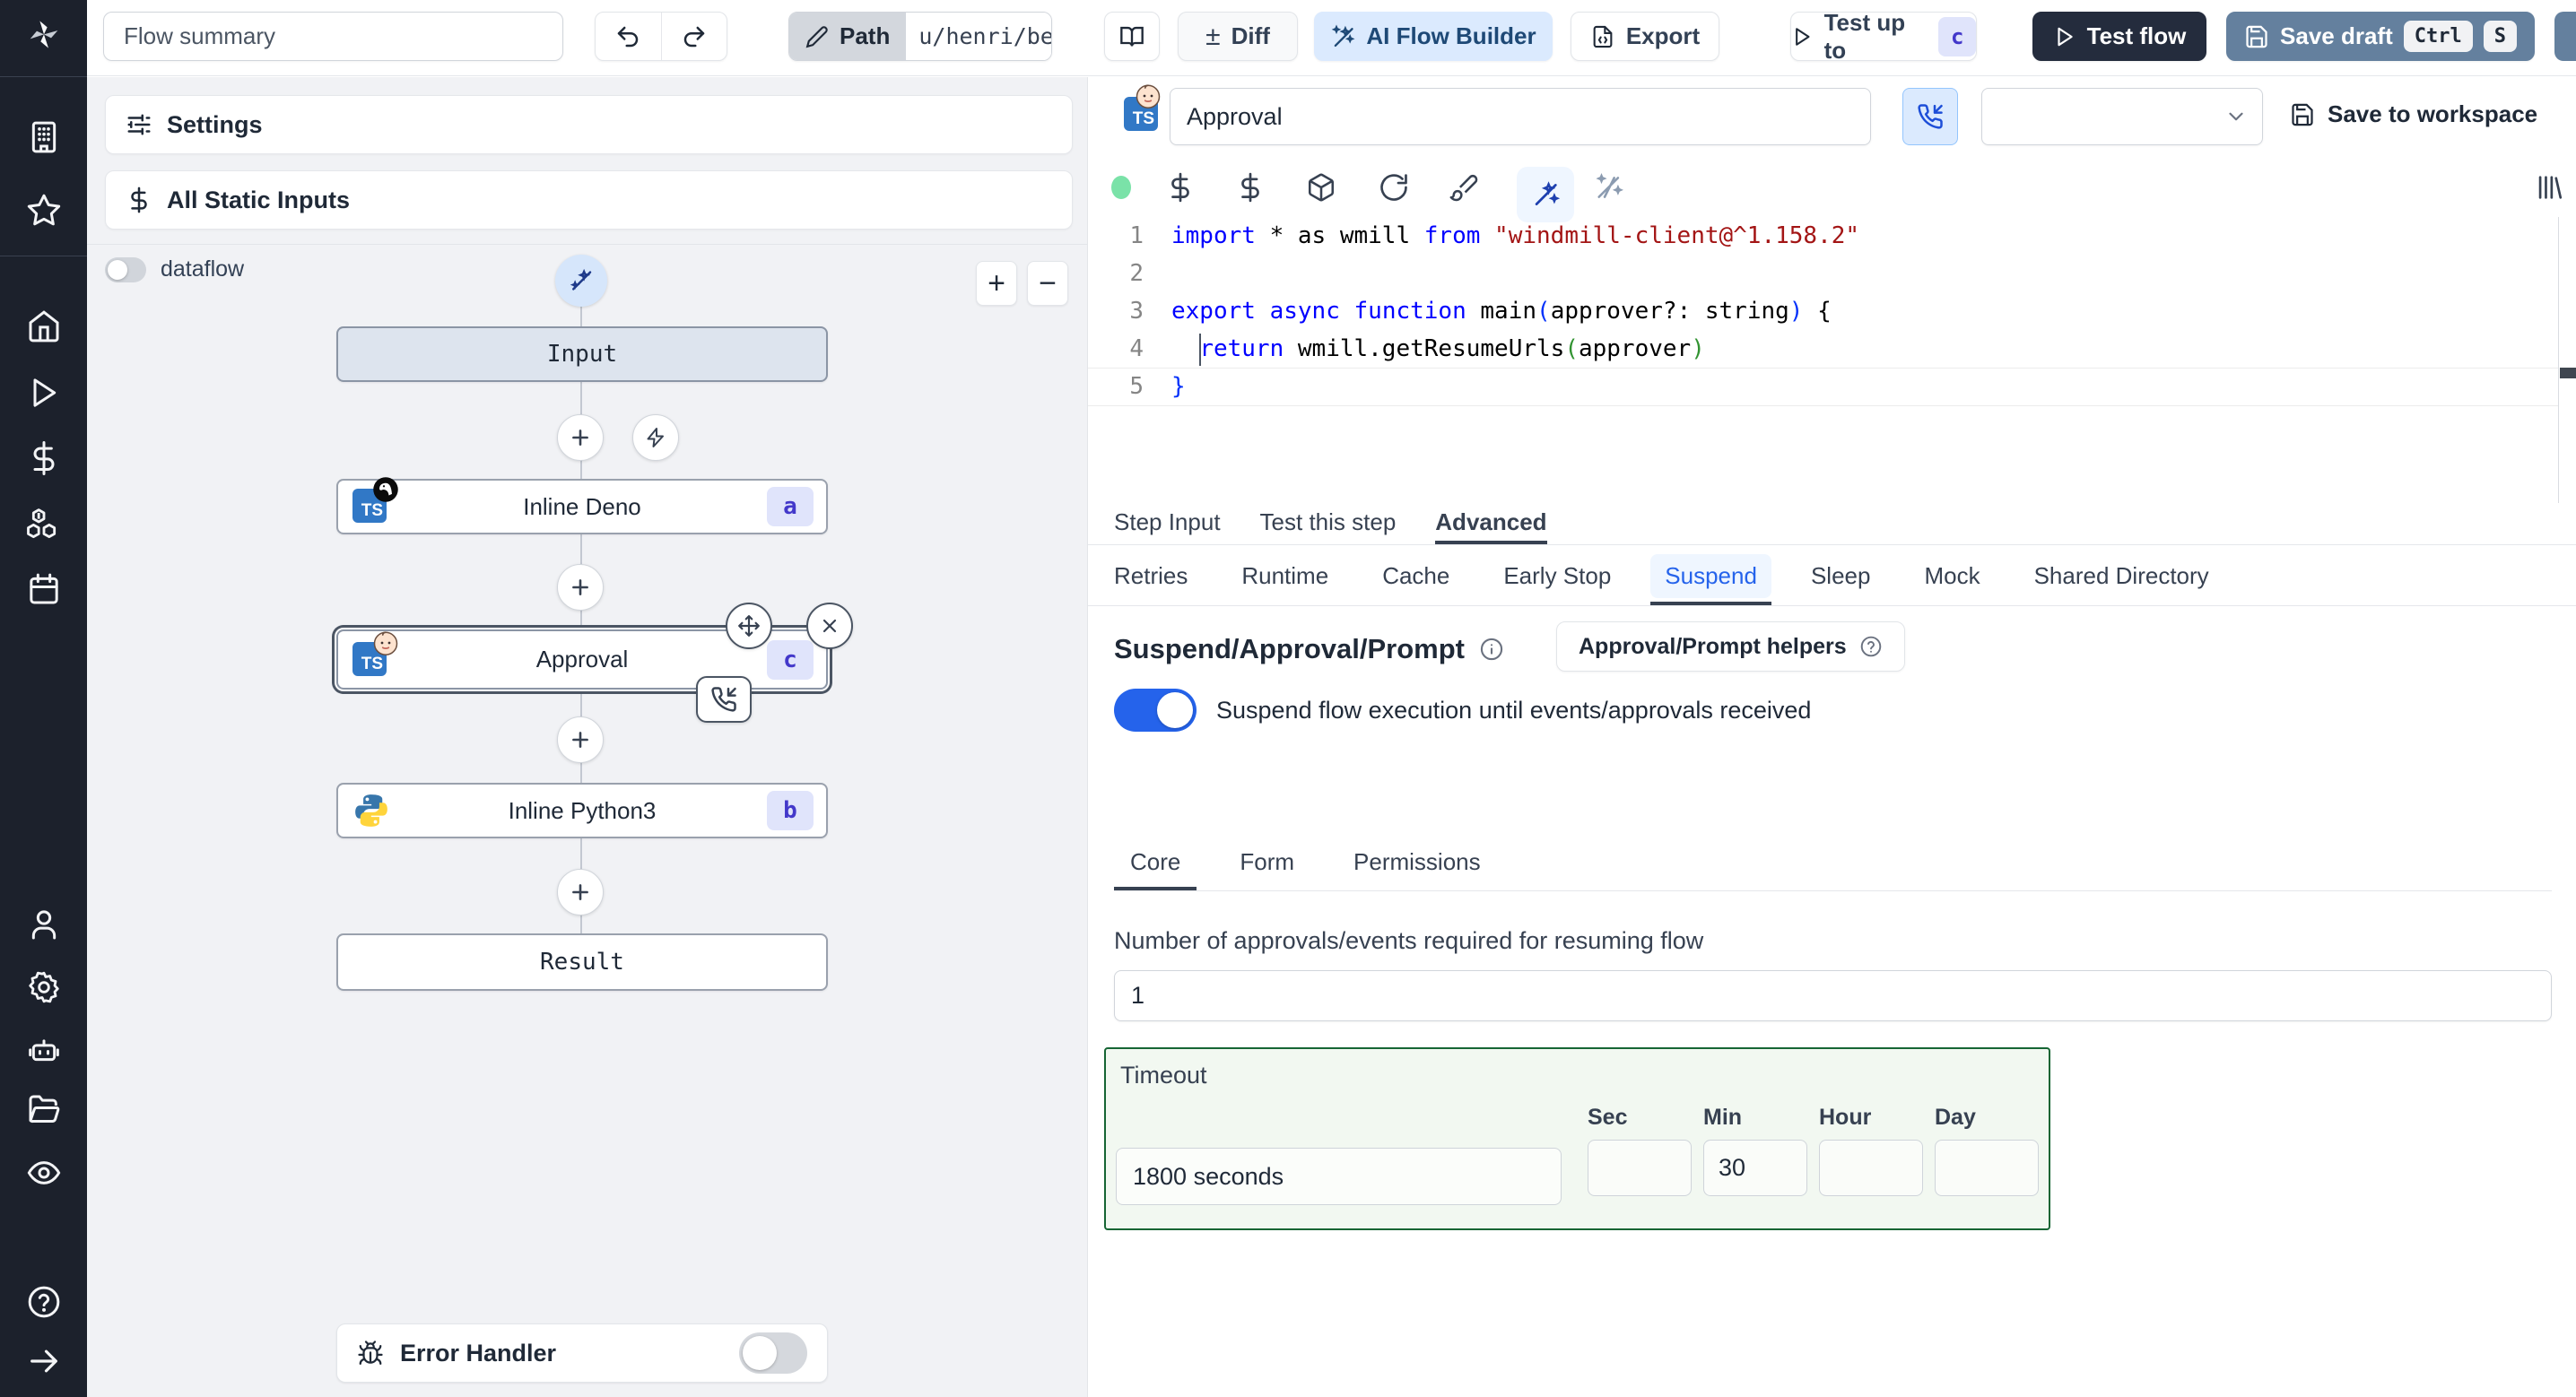 Image resolution: width=2576 pixels, height=1397 pixels. What do you see at coordinates (125, 269) in the screenshot?
I see `dataflow-toggle` at bounding box center [125, 269].